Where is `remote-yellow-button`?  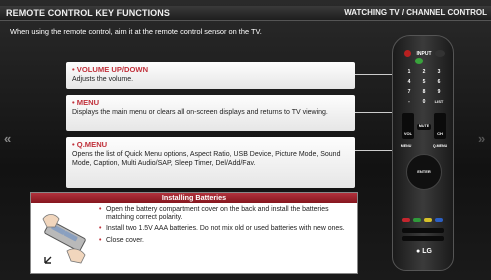 remote-yellow-button is located at coordinates (428, 220).